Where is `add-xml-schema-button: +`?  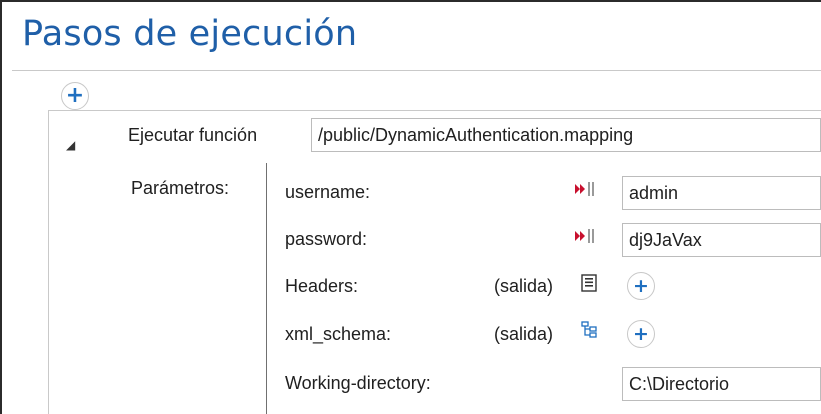
add-xml-schema-button: + is located at coordinates (641, 334).